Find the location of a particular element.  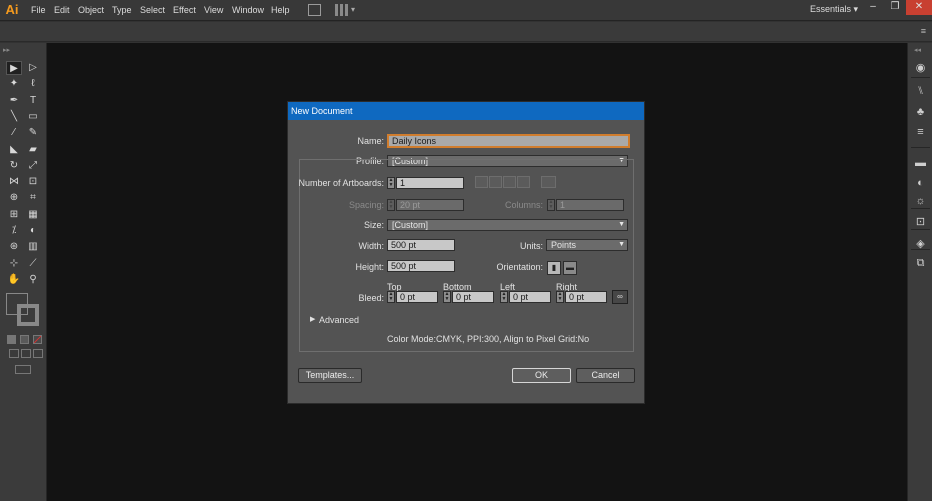

fill-stroke-swatches is located at coordinates (23, 310).